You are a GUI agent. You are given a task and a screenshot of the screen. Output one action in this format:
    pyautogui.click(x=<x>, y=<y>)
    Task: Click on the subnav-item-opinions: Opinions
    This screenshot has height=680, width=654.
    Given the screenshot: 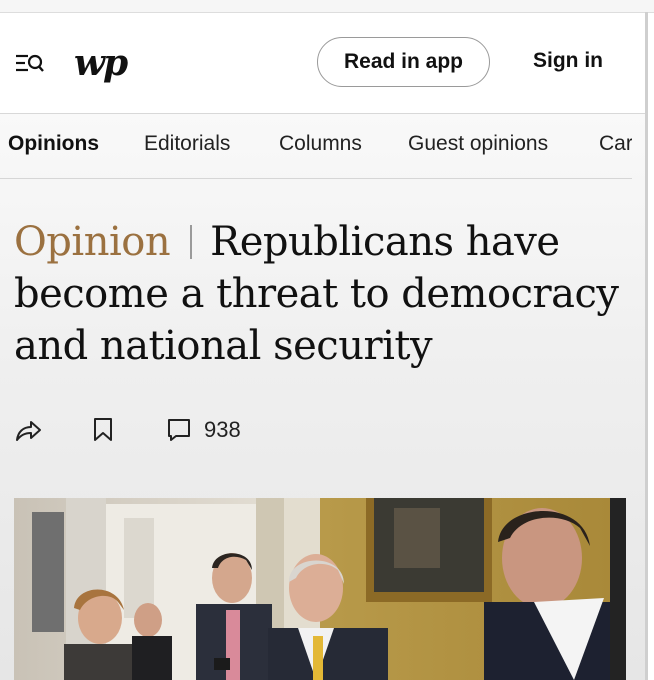 What is the action you would take?
    pyautogui.click(x=53, y=144)
    